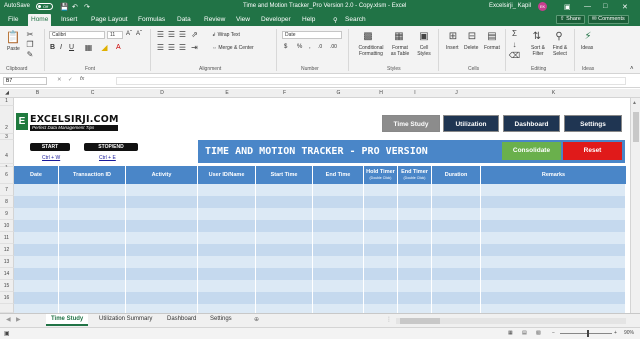  I want to click on zoom-level: 90%, so click(629, 333).